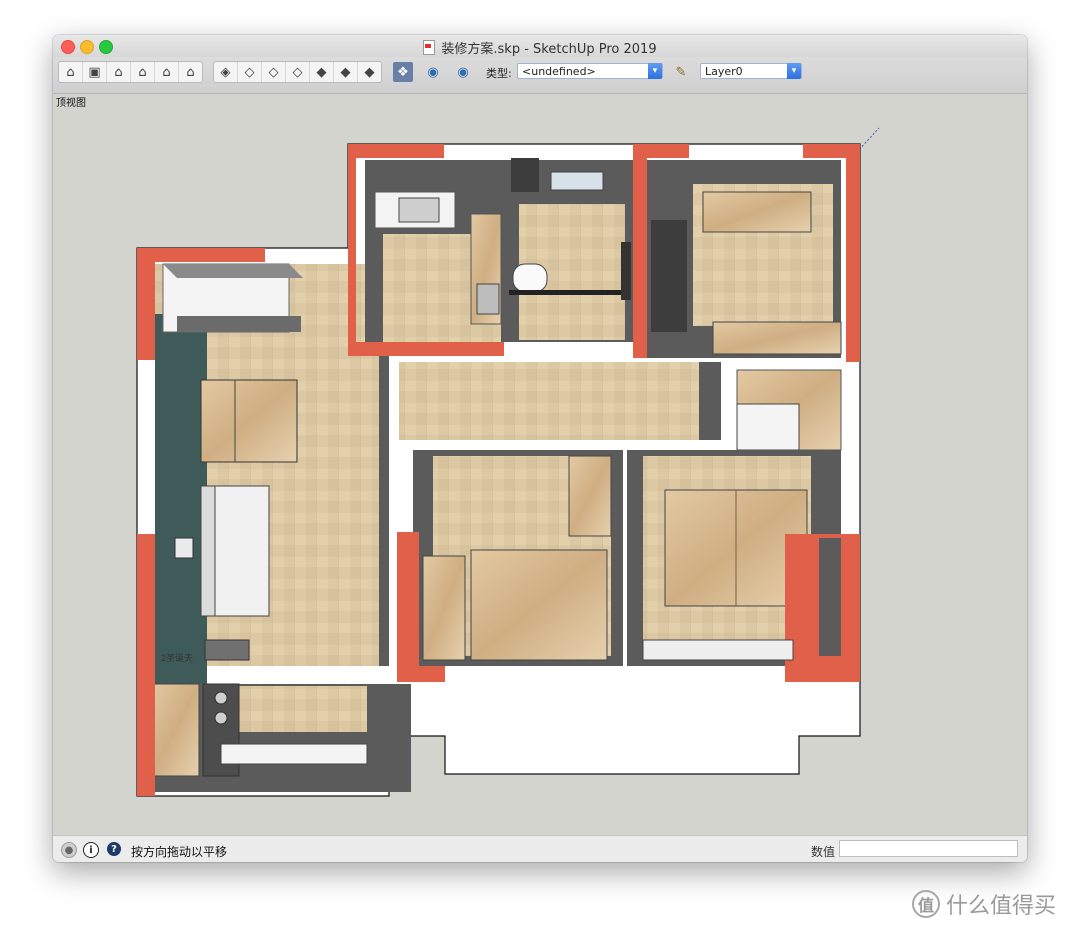 The image size is (1080, 933). Describe the element at coordinates (549, 49) in the screenshot. I see `window-title: 装修方案.skp - SketchUp Pro 2019` at that location.